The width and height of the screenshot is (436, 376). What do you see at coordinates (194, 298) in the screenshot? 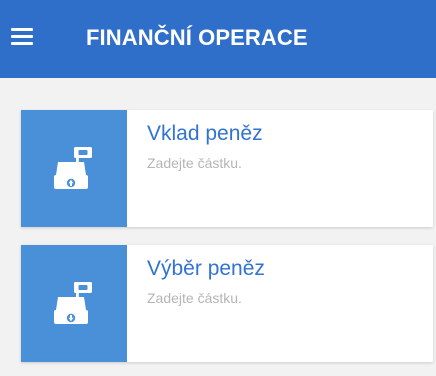
I see `withdrawal-subtitle: Zadejte částku.` at bounding box center [194, 298].